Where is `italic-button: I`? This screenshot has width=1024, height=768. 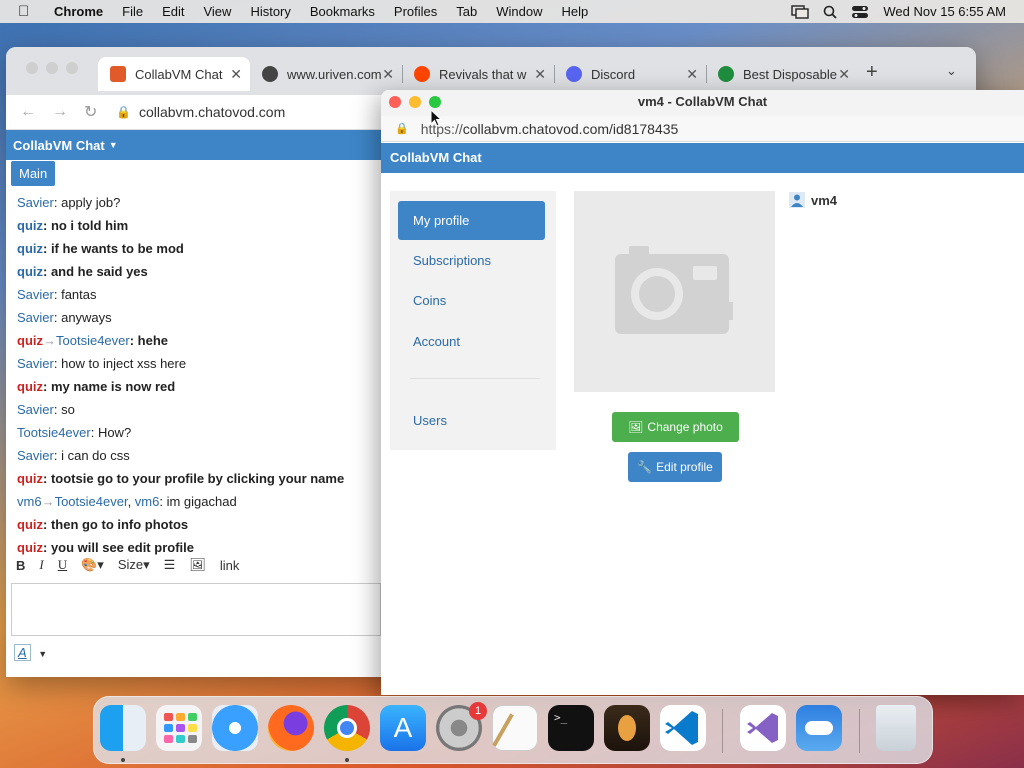
italic-button: I is located at coordinates (41, 565).